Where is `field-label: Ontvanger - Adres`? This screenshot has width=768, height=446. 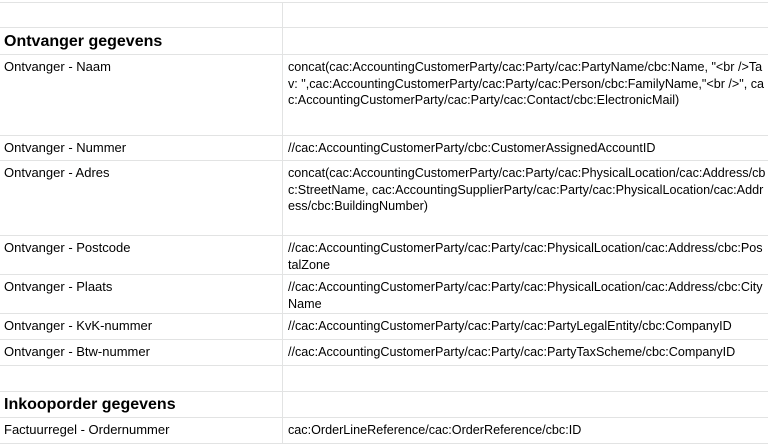
field-label: Ontvanger - Adres is located at coordinates (57, 172).